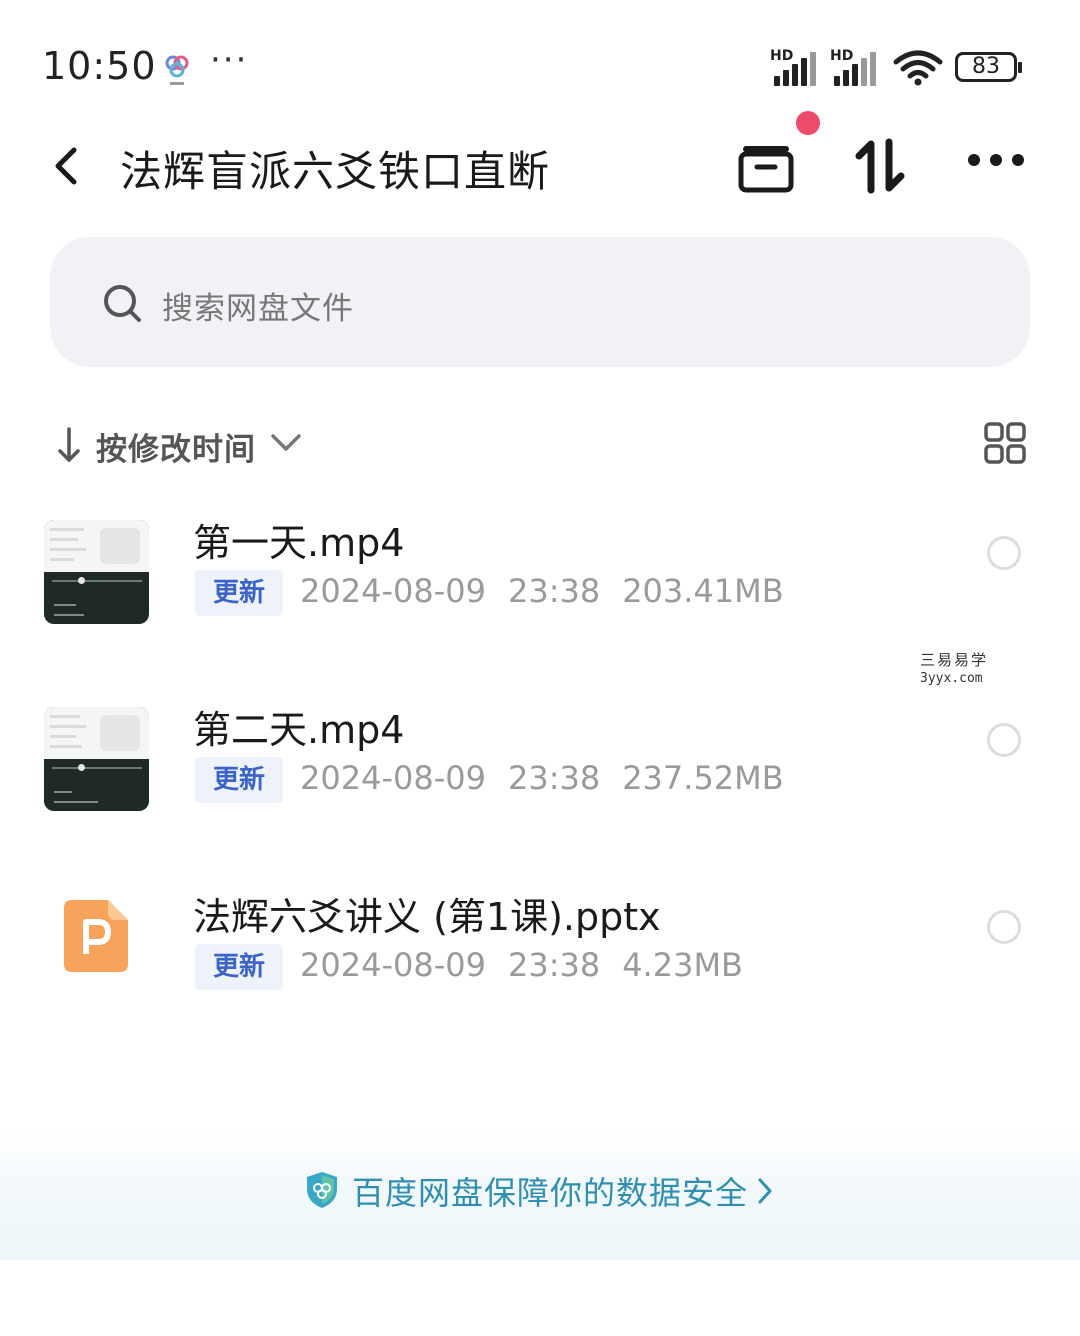 The height and width of the screenshot is (1336, 1080). I want to click on page-title: 法辉盲派六爻铁口直断, so click(335, 171).